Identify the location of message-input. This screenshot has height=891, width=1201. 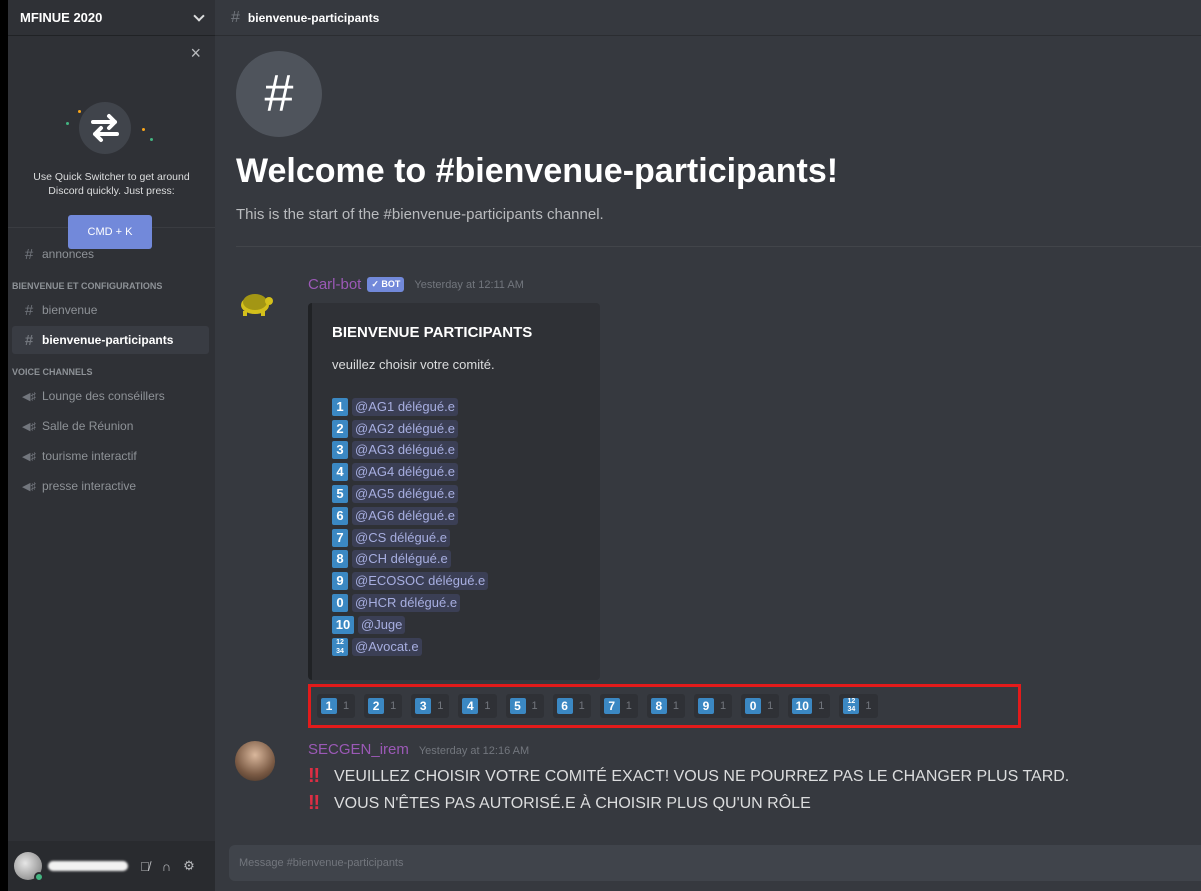
(720, 863).